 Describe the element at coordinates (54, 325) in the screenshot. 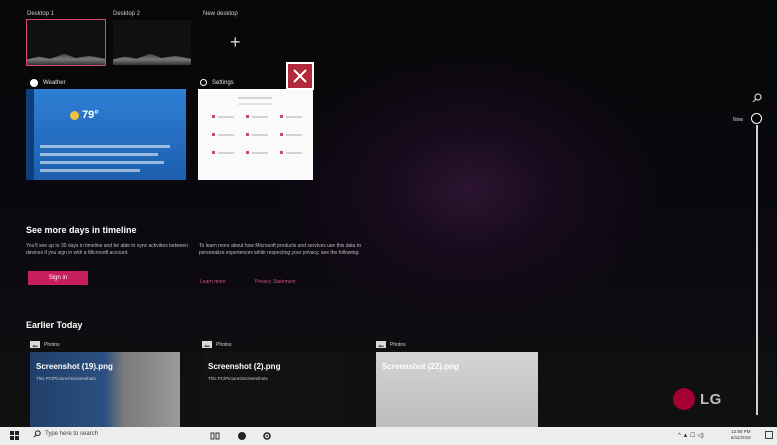

I see `earlier-today-heading: Earlier Today` at that location.